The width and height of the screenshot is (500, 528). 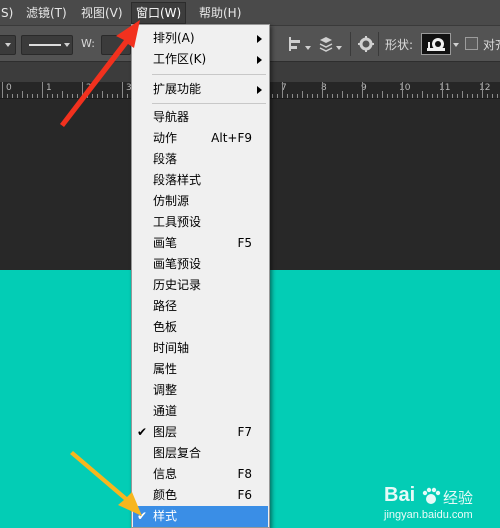 I want to click on stroke-type-dropdown, so click(x=47, y=45).